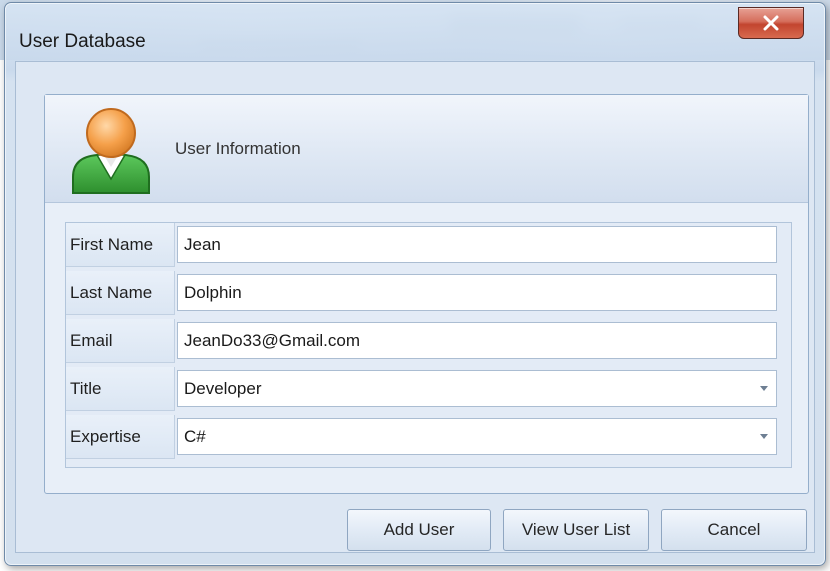  Describe the element at coordinates (195, 436) in the screenshot. I see `expertise-value: C#` at that location.